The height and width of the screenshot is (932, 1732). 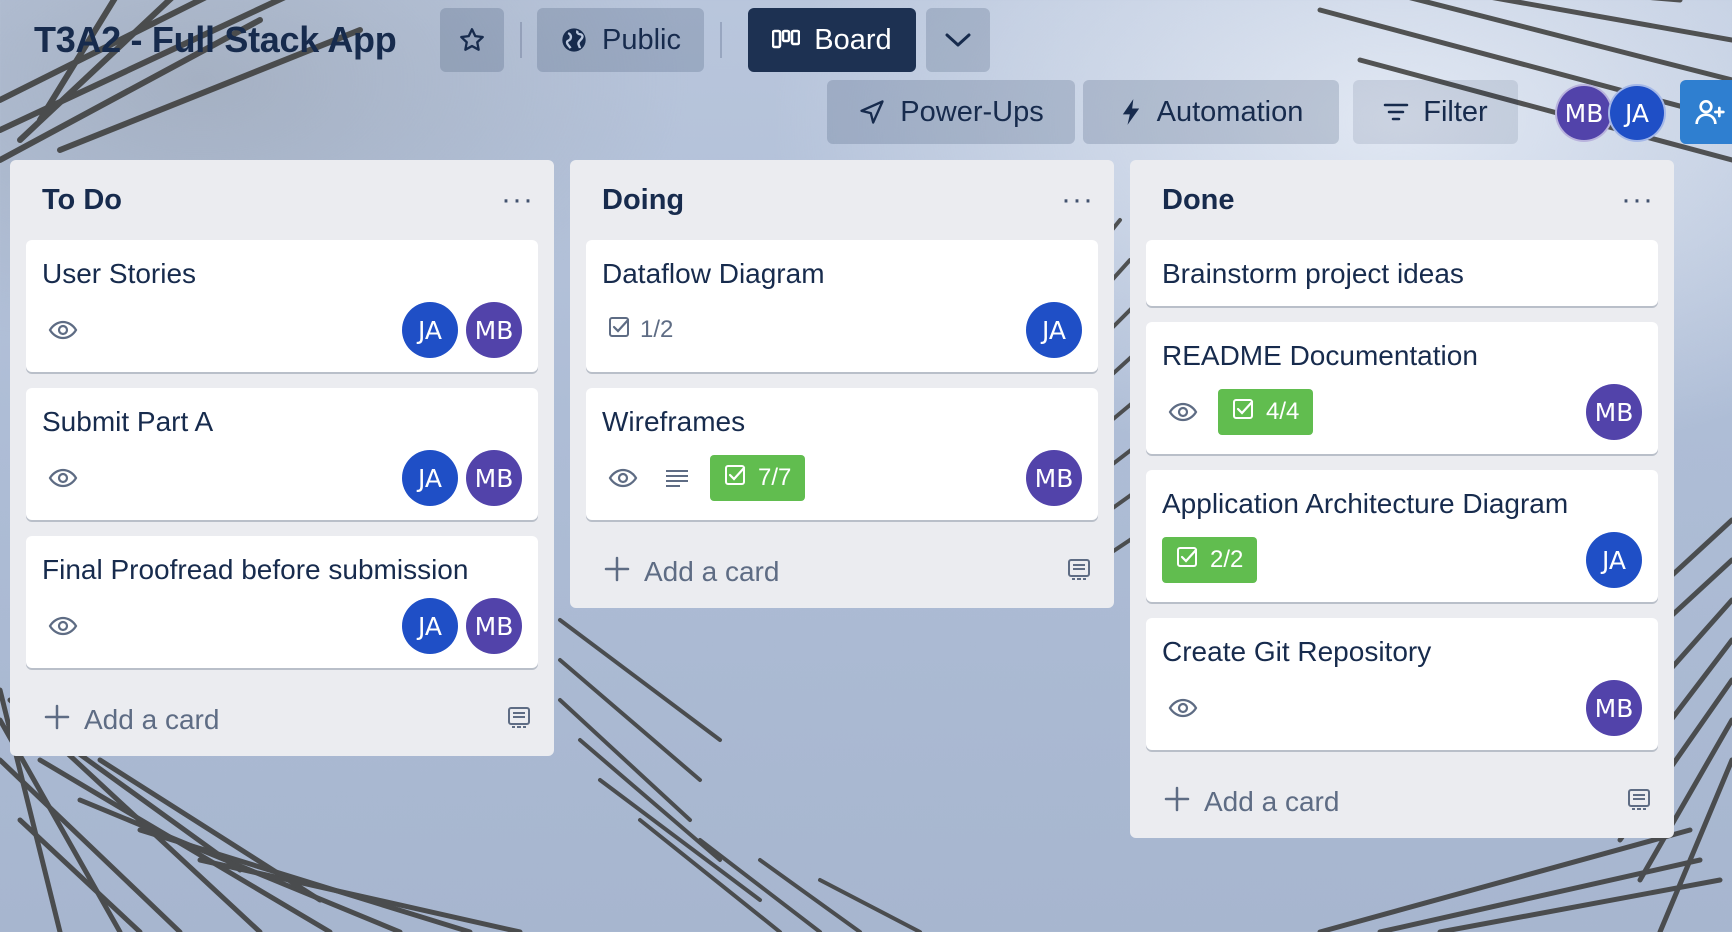 What do you see at coordinates (282, 454) in the screenshot?
I see `card: Submit Part A JA MB` at bounding box center [282, 454].